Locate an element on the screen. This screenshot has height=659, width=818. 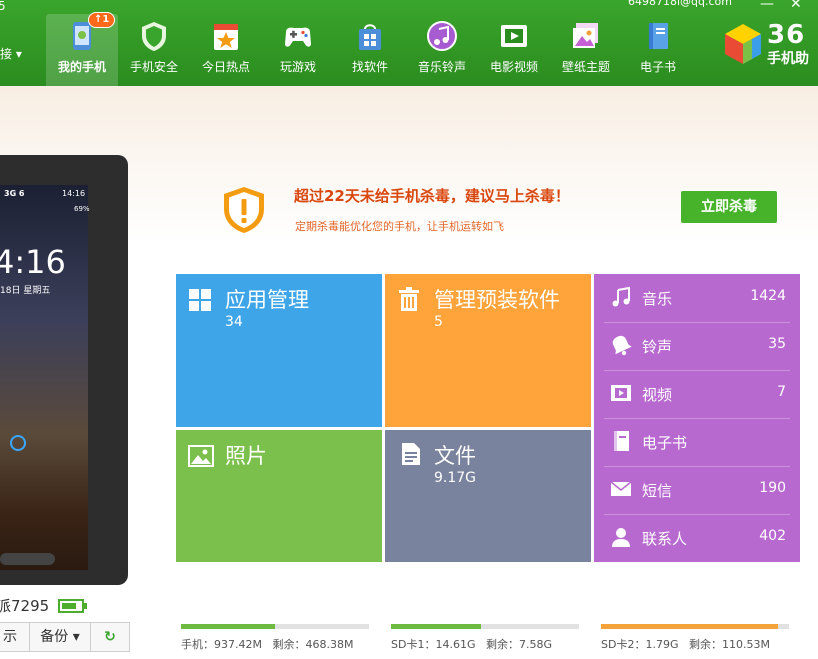
picture-icon is located at coordinates (585, 35).